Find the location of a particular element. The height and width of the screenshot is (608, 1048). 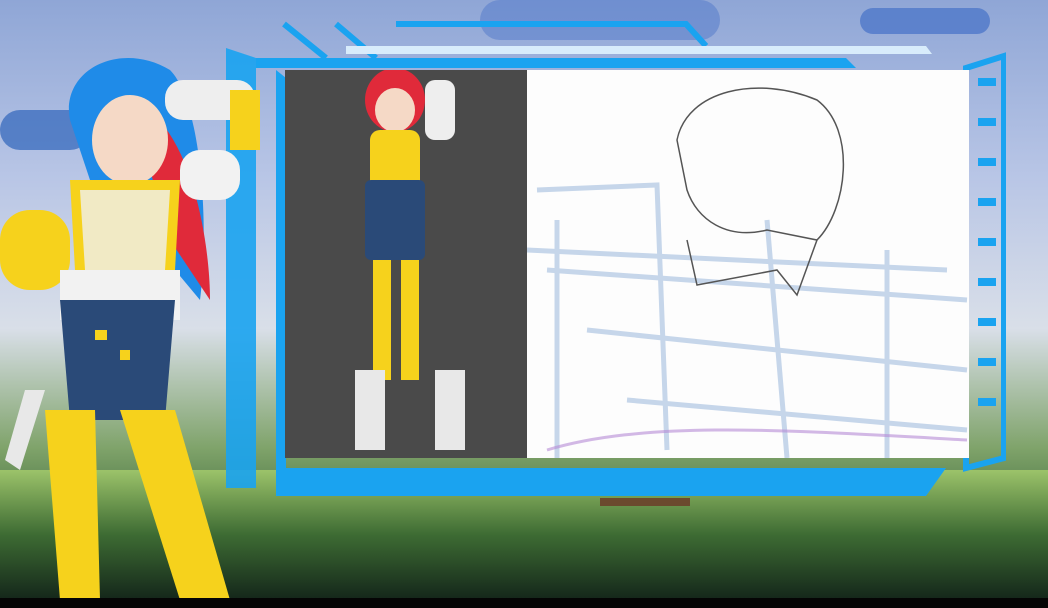

reference-3d-model-panel is located at coordinates (406, 263).